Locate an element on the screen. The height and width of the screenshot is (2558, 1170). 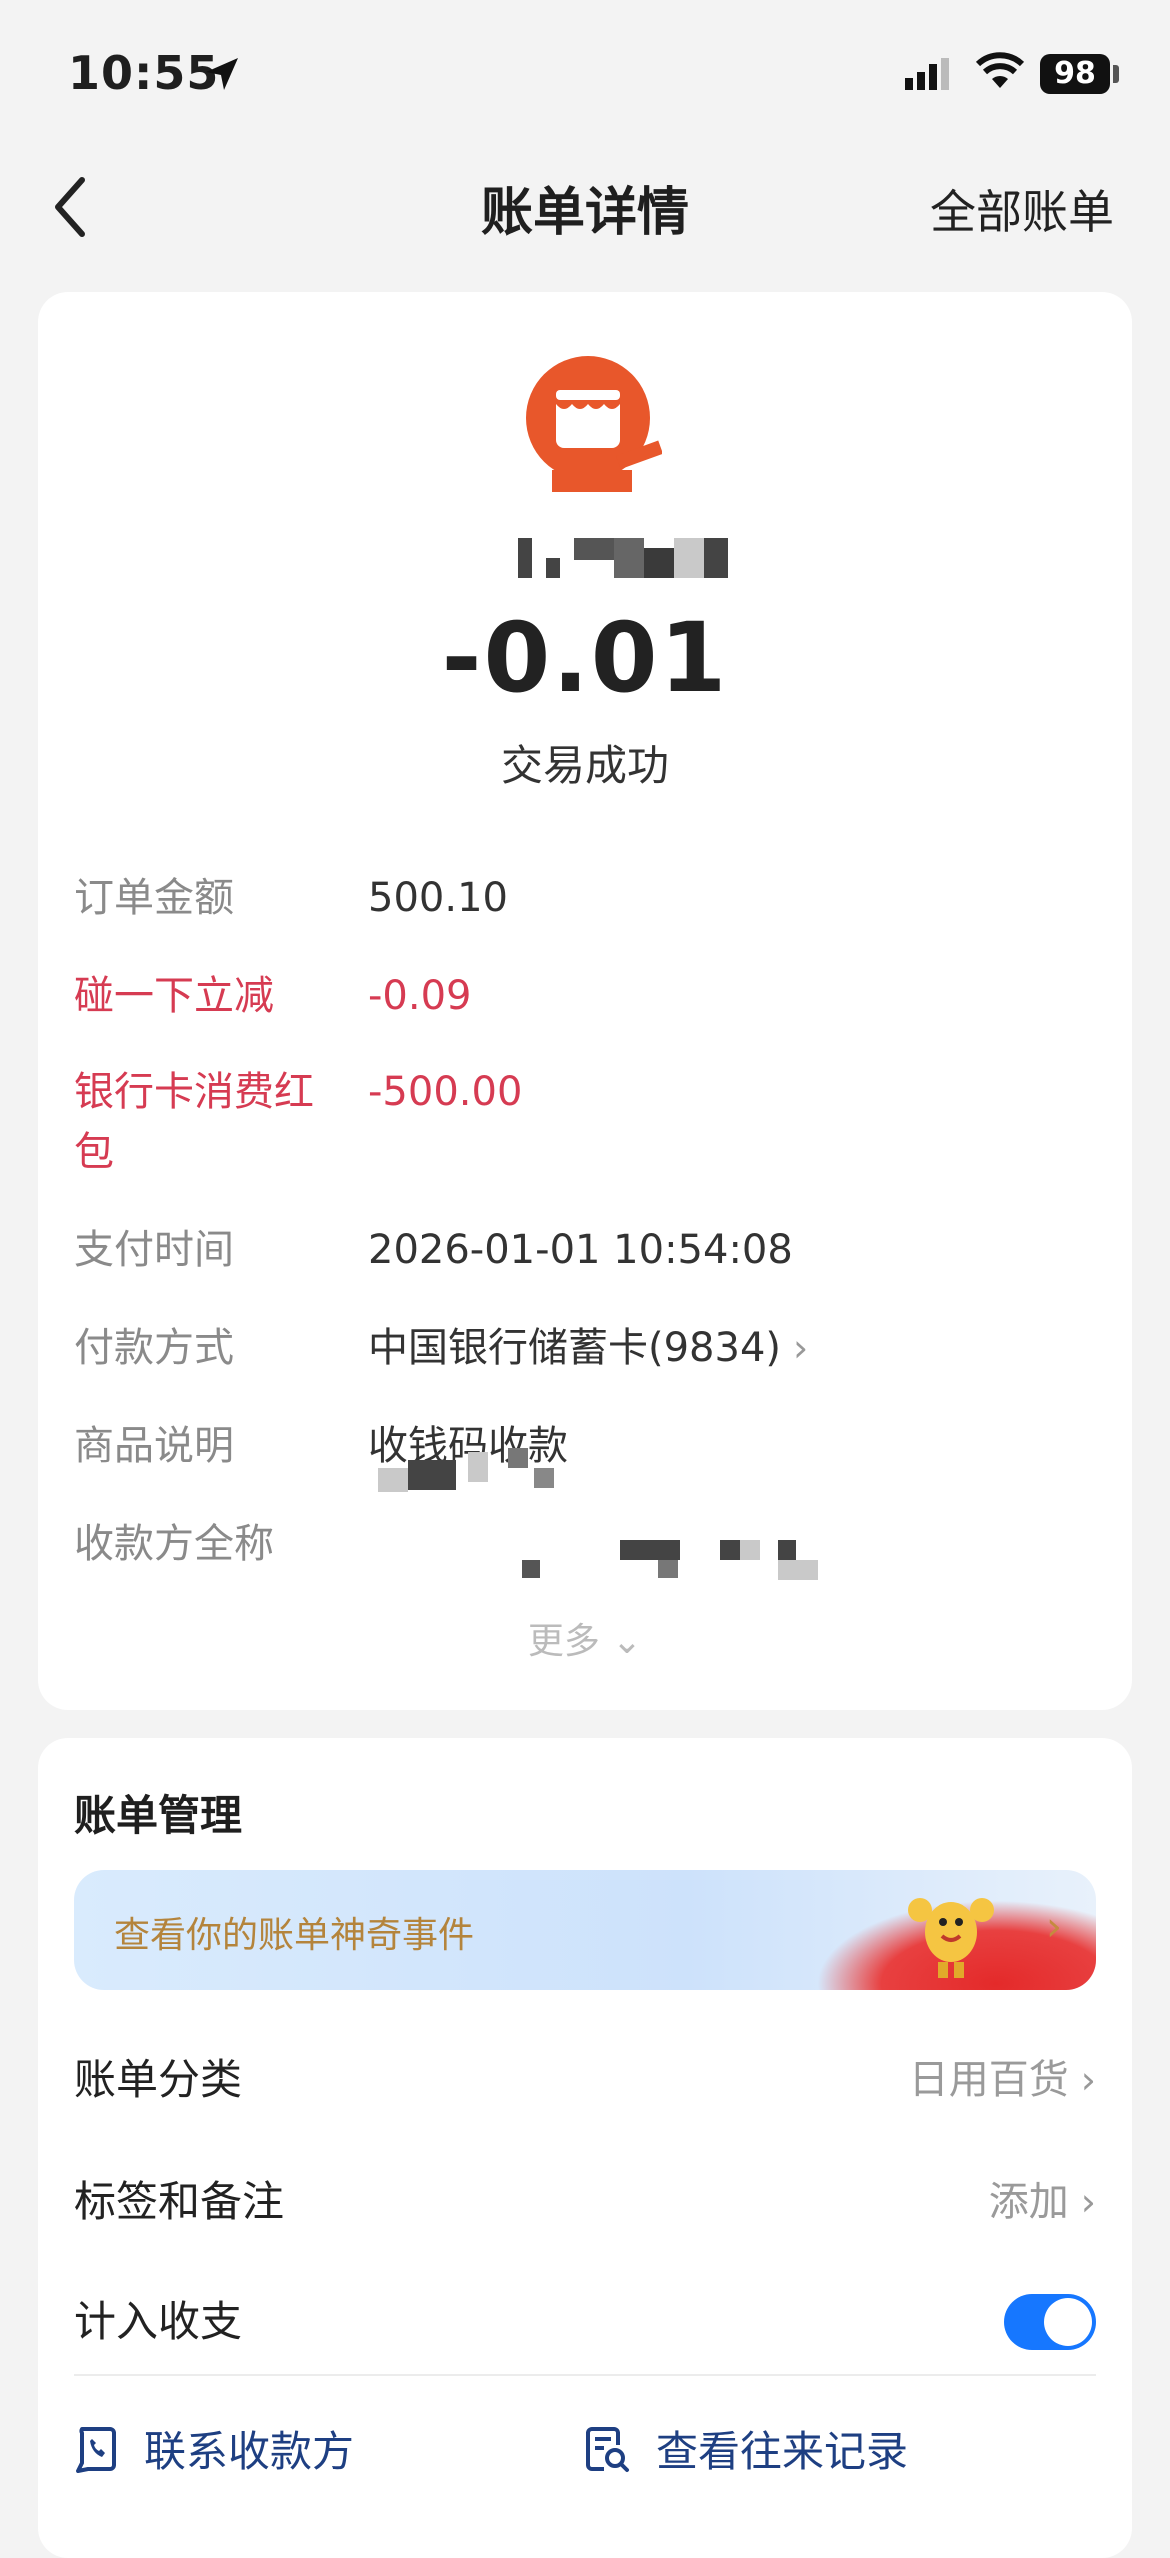
contact-payee-button: 联系收款方 is located at coordinates (214, 2448).